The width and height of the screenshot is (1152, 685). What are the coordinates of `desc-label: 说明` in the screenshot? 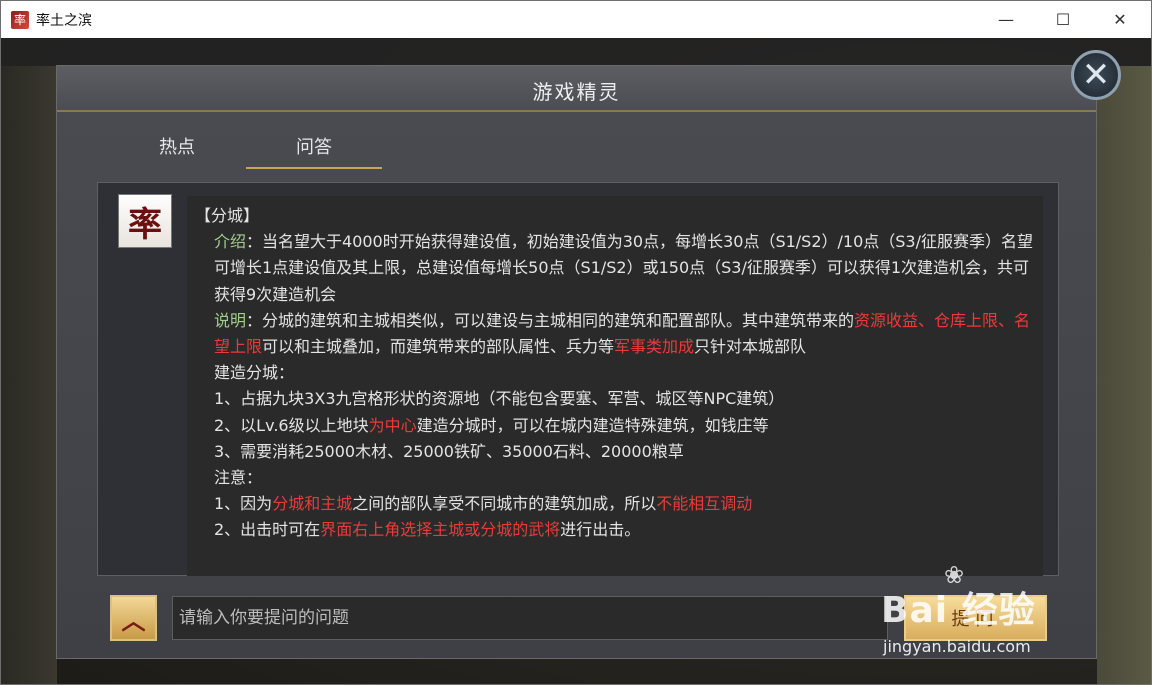 It's located at (230, 320).